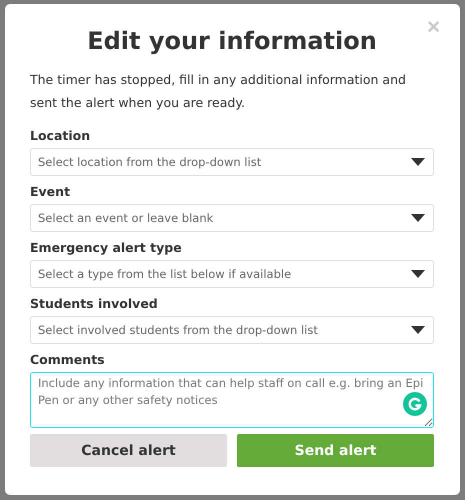 The height and width of the screenshot is (500, 465). I want to click on field-label: Comments, so click(68, 360).